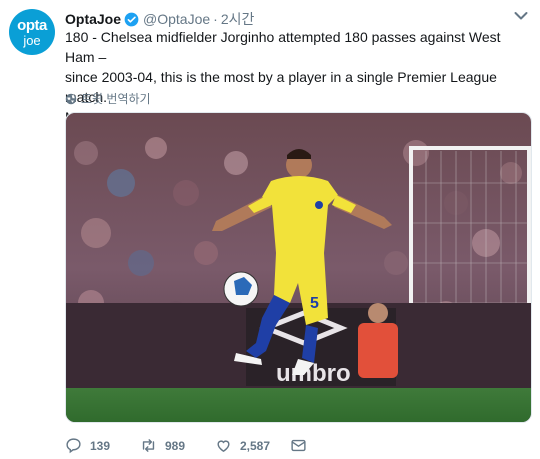 The width and height of the screenshot is (540, 459). What do you see at coordinates (314, 303) in the screenshot?
I see `player-number: 5` at bounding box center [314, 303].